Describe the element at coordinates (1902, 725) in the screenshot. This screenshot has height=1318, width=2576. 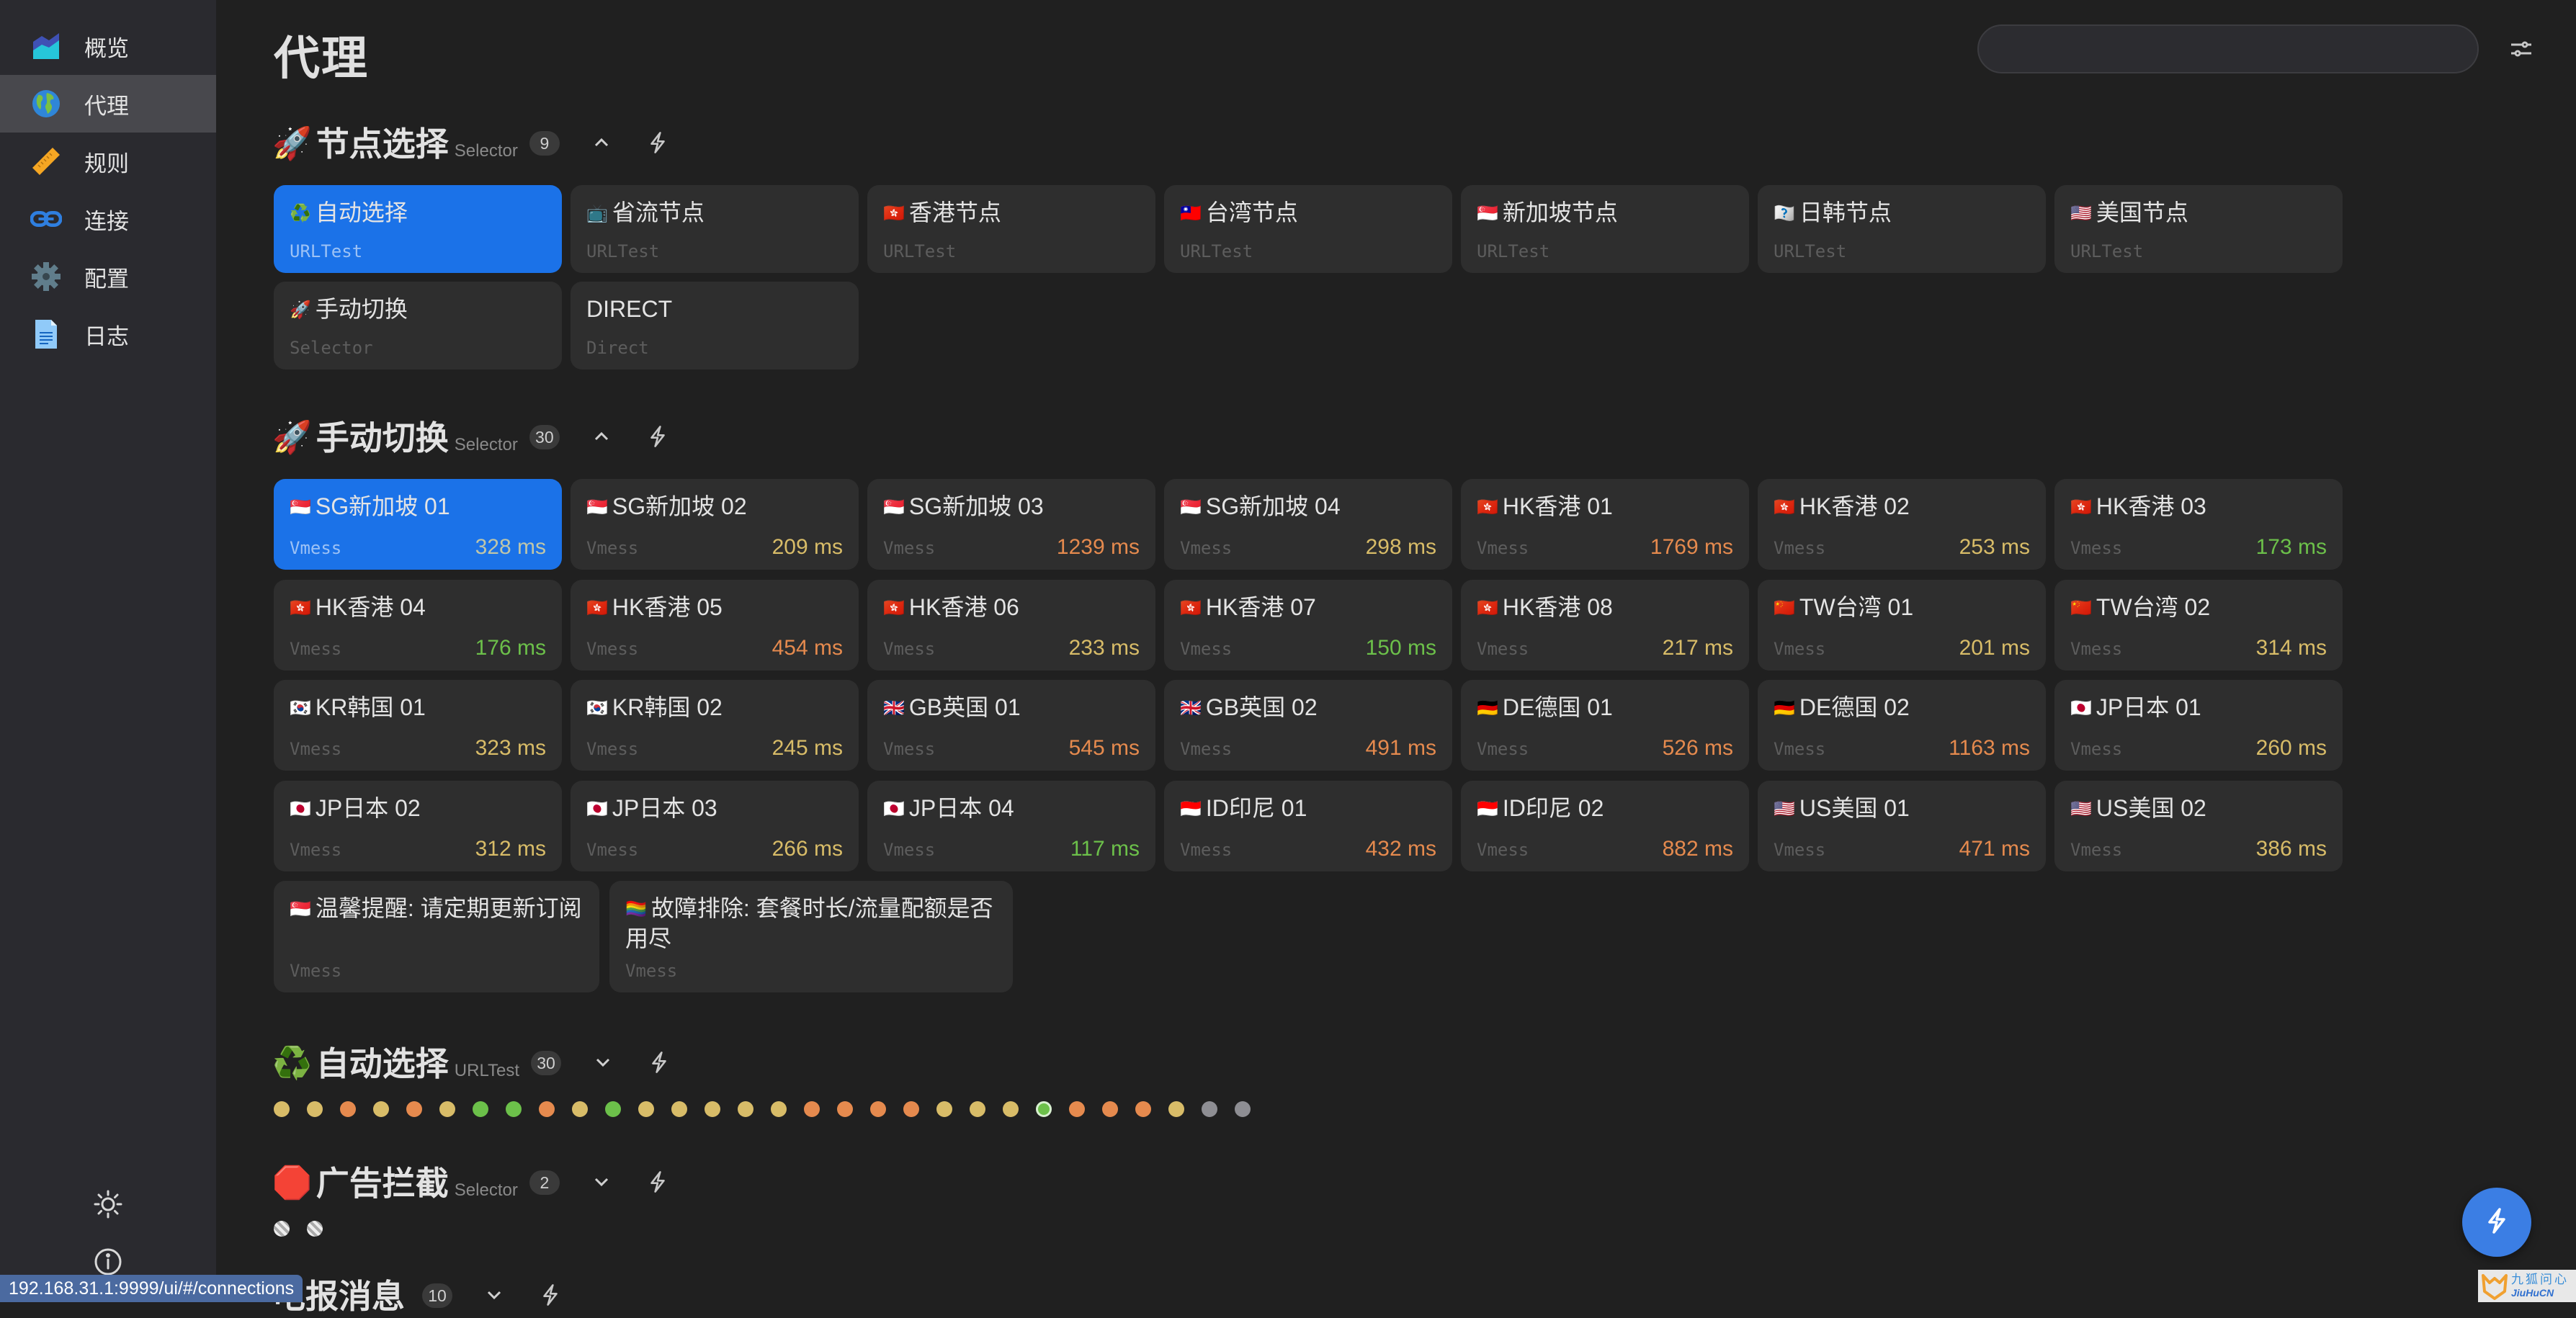
I see `proxy-card: 🇩🇪 DE德国 02 Vmess 1163 ms` at that location.